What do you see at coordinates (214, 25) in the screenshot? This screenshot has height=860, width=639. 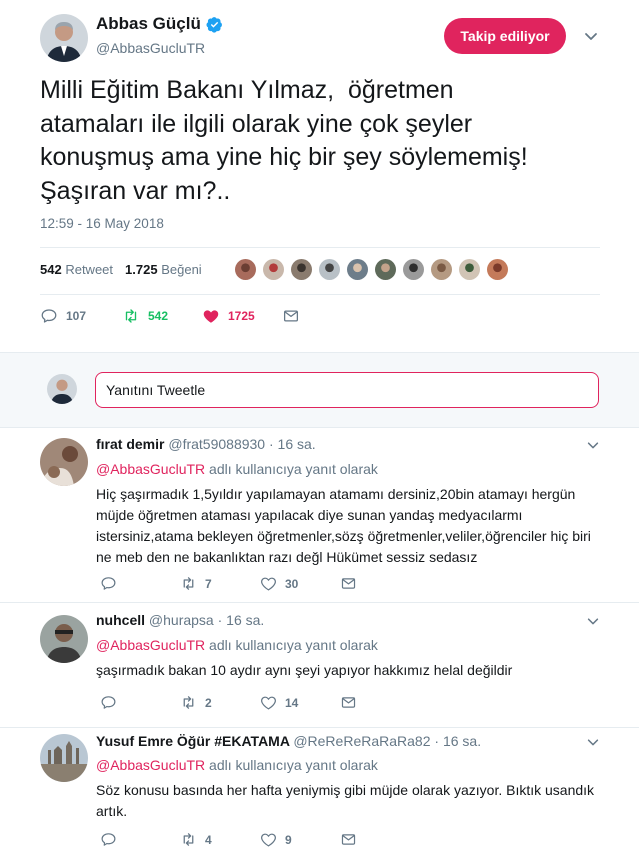 I see `verified-badge-icon` at bounding box center [214, 25].